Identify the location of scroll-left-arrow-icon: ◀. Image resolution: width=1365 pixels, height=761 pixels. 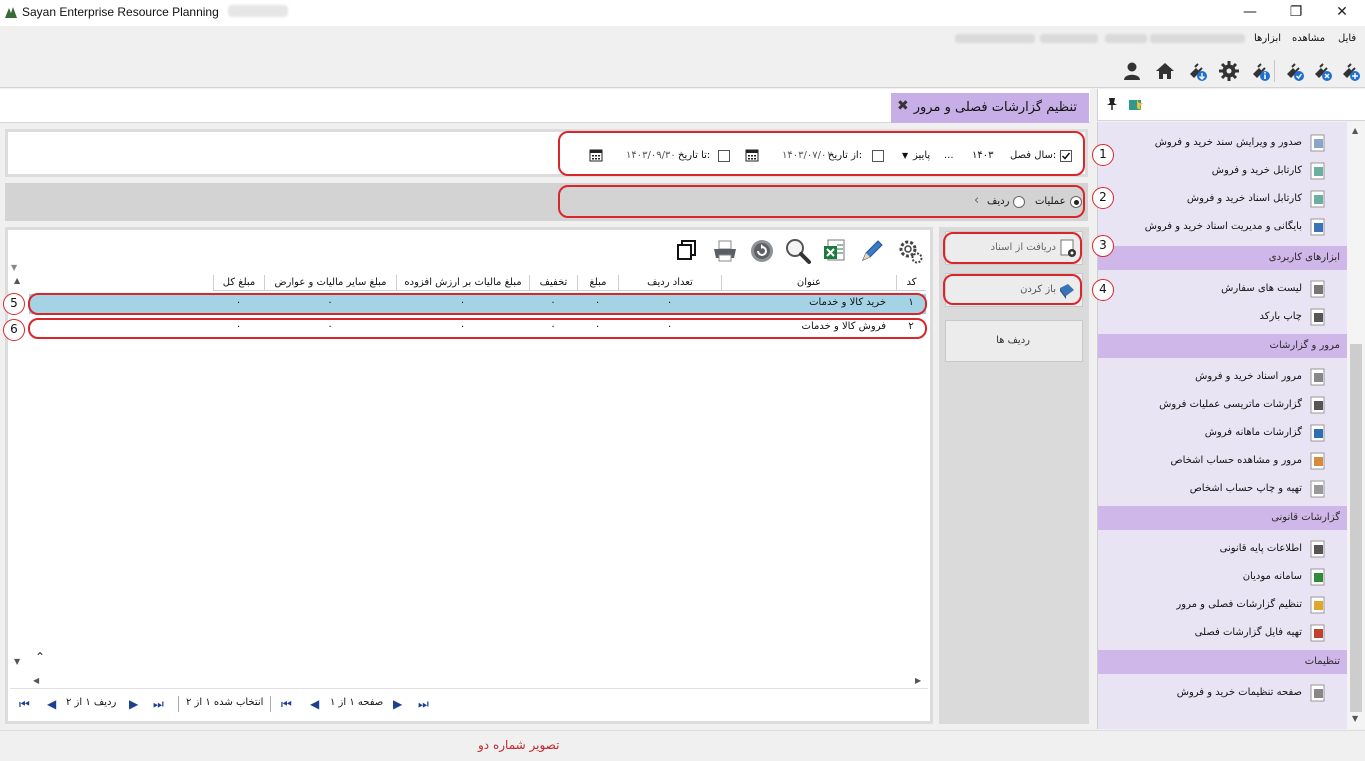
(36, 680).